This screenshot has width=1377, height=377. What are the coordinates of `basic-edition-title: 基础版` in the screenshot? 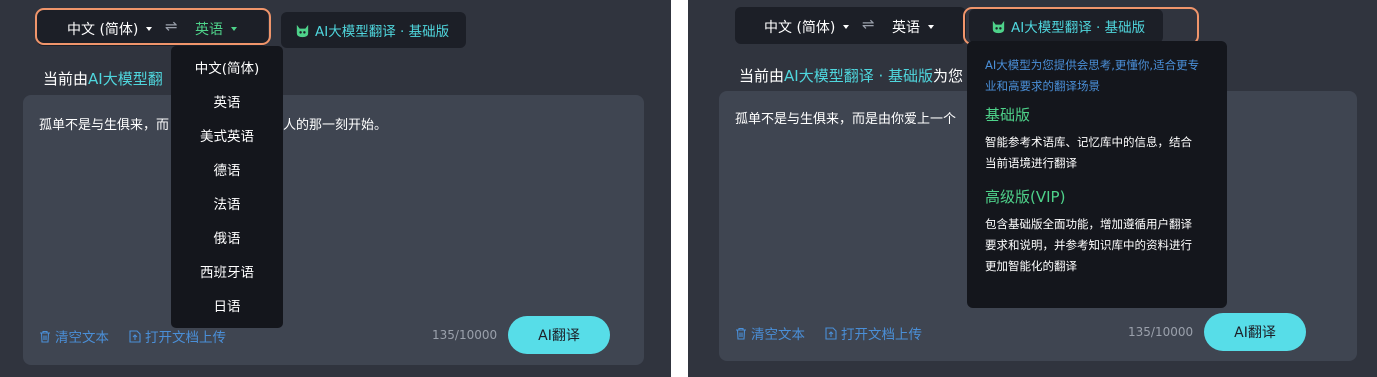 It's located at (1008, 115).